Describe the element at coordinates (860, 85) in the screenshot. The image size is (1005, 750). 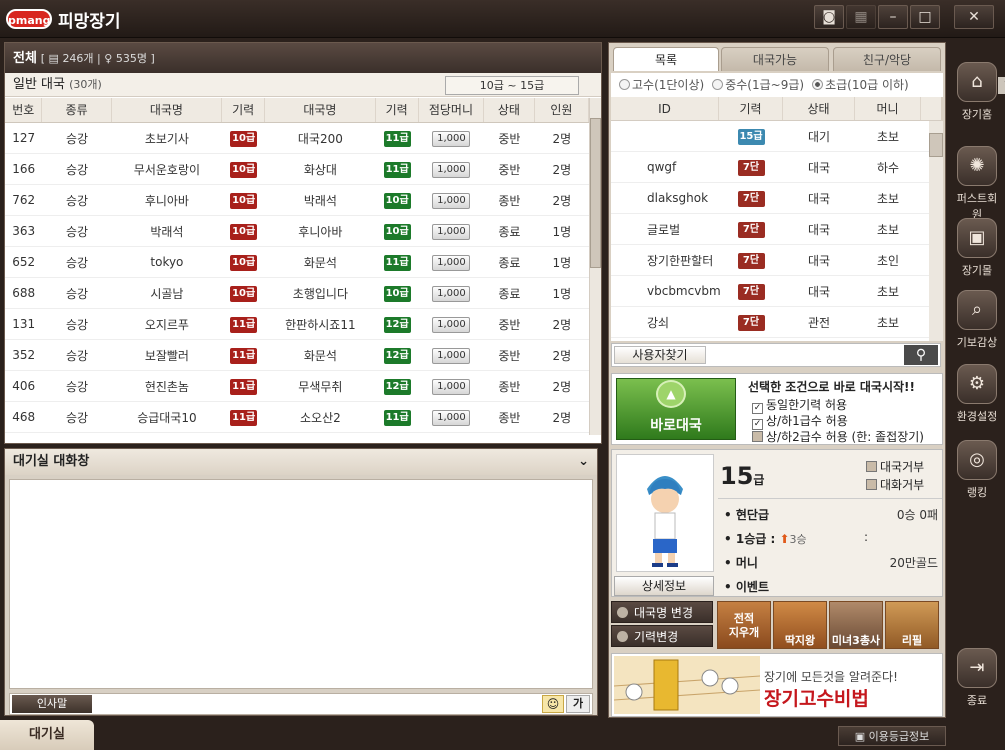
I see `skill-filter-2: 초급(10급 이하)` at that location.